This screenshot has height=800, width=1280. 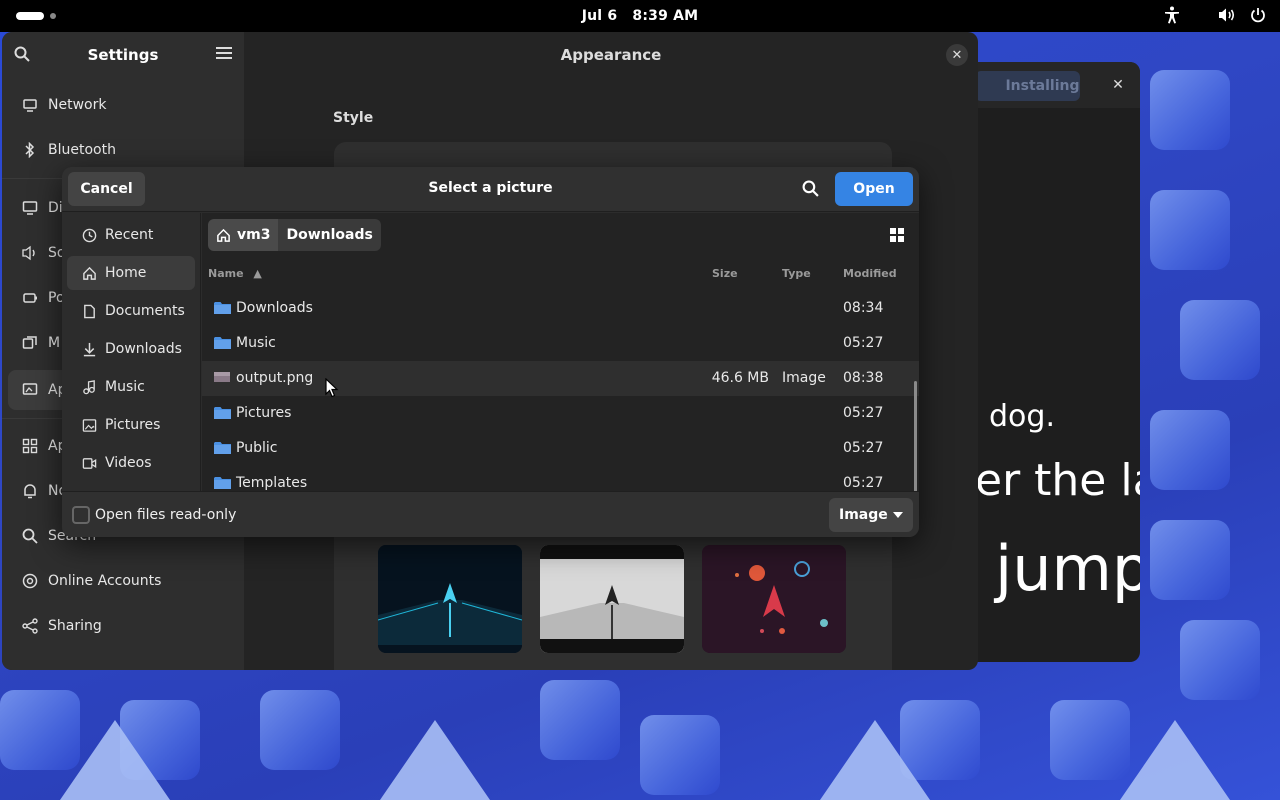 I want to click on column-name: Name ▲, so click(x=235, y=273).